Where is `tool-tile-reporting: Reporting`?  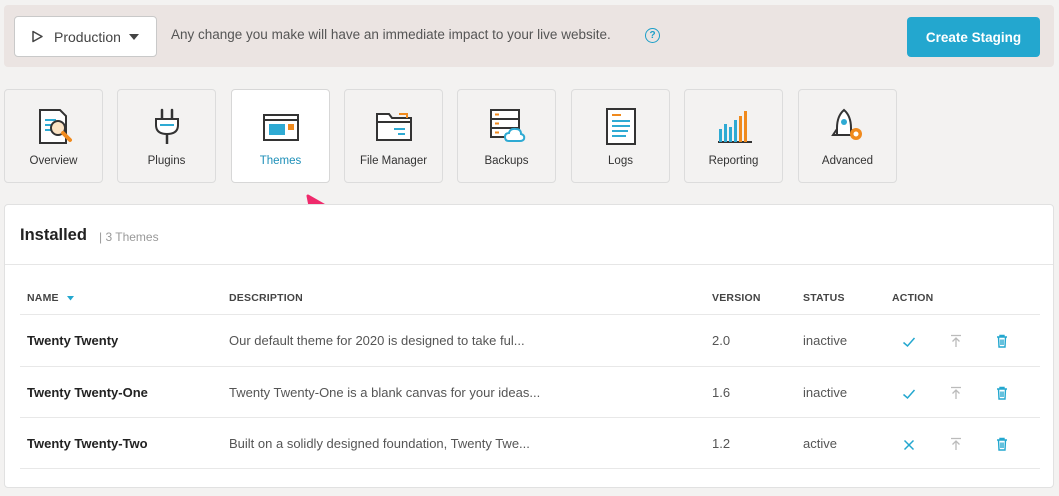
tool-tile-reporting: Reporting is located at coordinates (733, 136).